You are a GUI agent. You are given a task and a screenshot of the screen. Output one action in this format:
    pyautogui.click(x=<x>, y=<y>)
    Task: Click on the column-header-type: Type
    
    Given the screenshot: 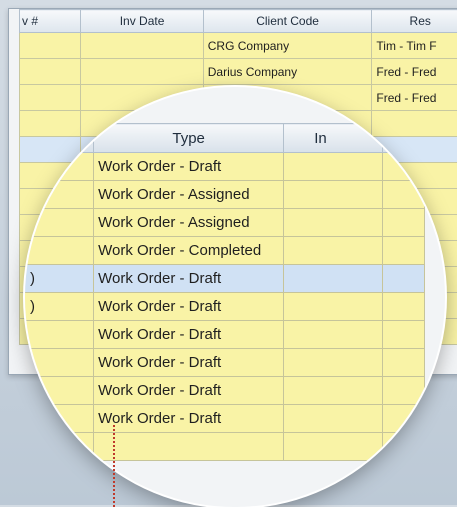 What is the action you would take?
    pyautogui.click(x=189, y=138)
    